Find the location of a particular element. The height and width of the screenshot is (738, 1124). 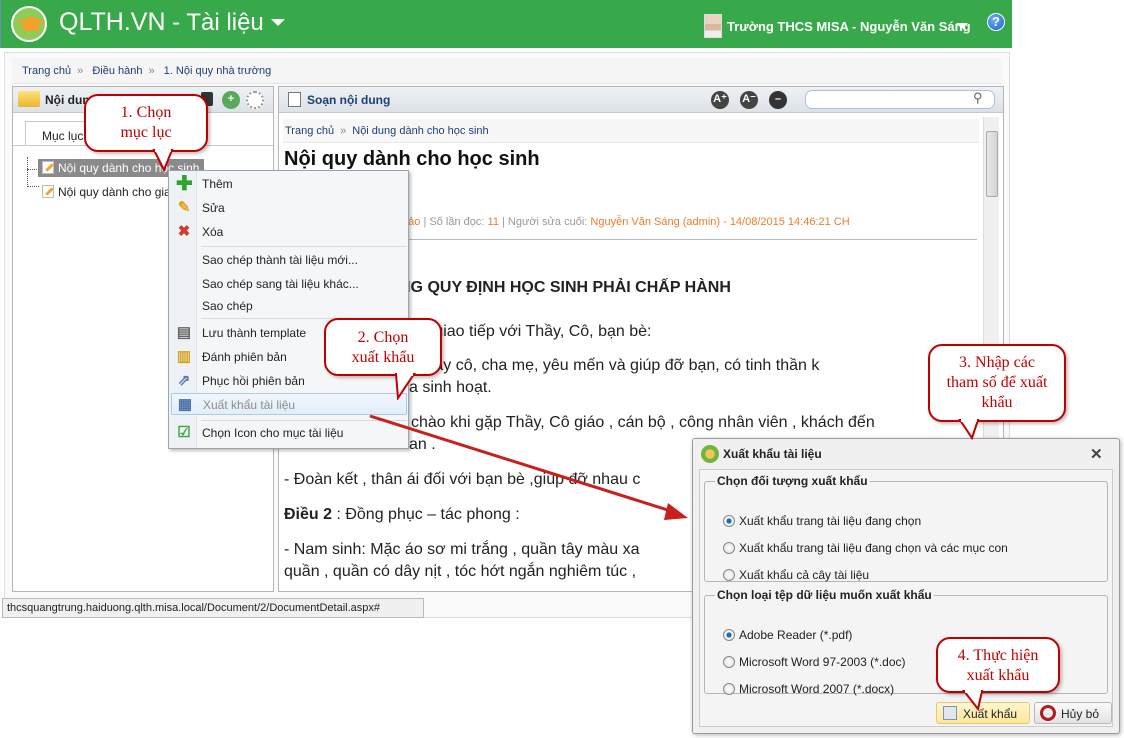

arrow-head-icon is located at coordinates (676, 511).